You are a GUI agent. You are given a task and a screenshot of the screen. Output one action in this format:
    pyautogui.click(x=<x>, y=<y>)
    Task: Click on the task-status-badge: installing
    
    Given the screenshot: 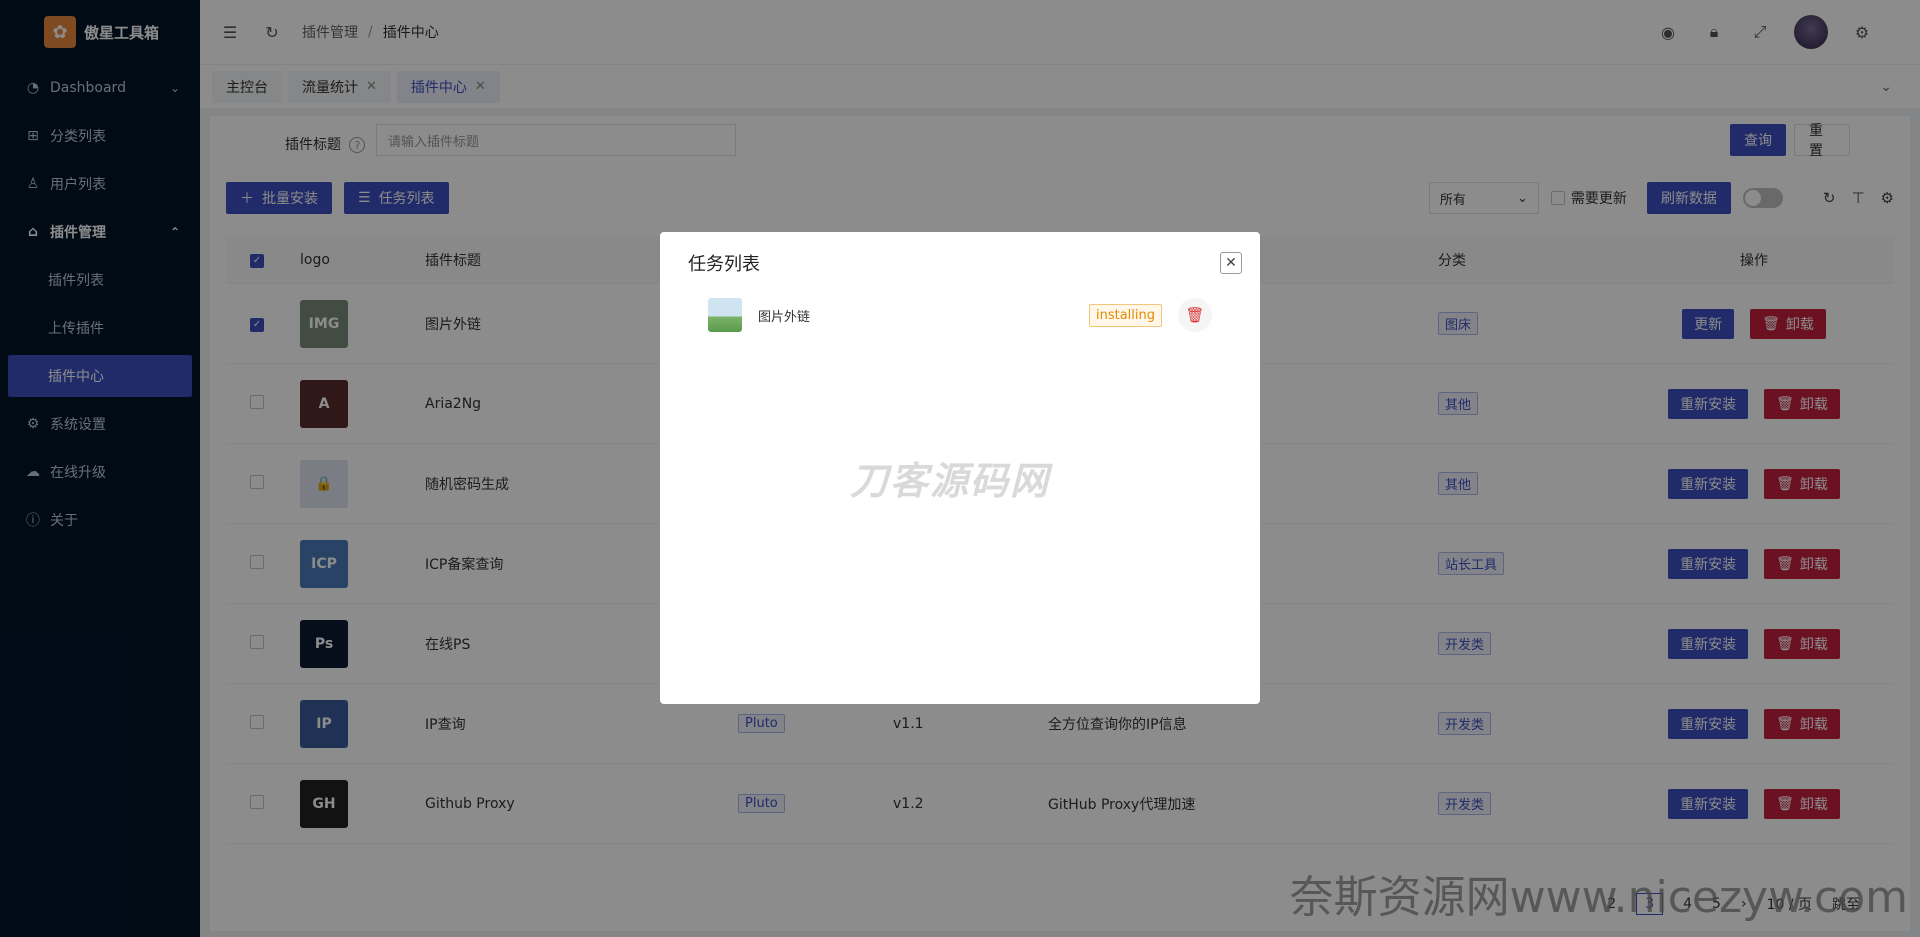 What is the action you would take?
    pyautogui.click(x=1125, y=315)
    